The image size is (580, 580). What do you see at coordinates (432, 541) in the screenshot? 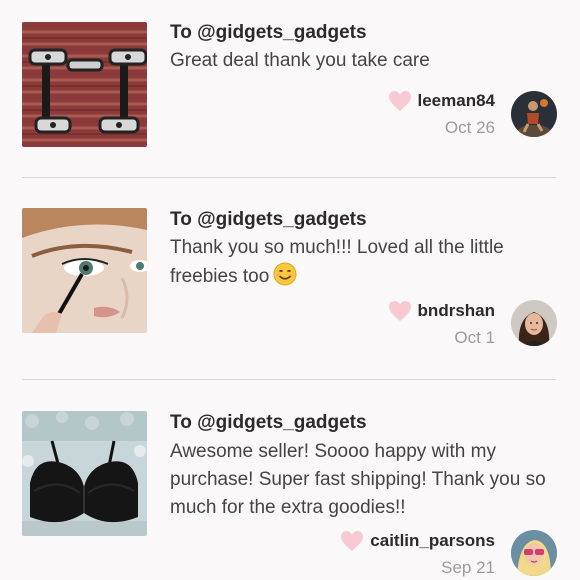
I see `username-link: caitlin_parsons` at bounding box center [432, 541].